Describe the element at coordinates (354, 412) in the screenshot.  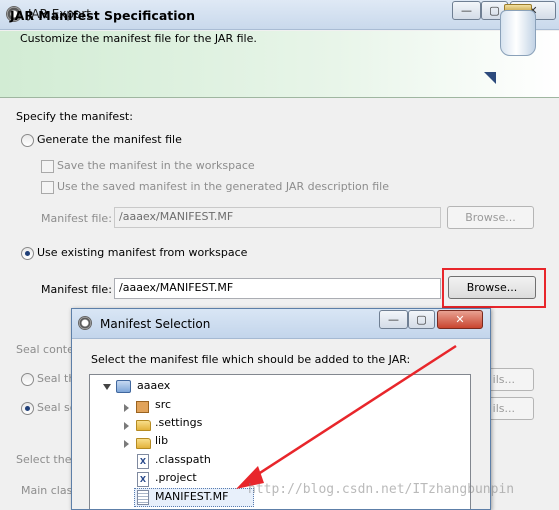
I see `arrow-shaft` at that location.